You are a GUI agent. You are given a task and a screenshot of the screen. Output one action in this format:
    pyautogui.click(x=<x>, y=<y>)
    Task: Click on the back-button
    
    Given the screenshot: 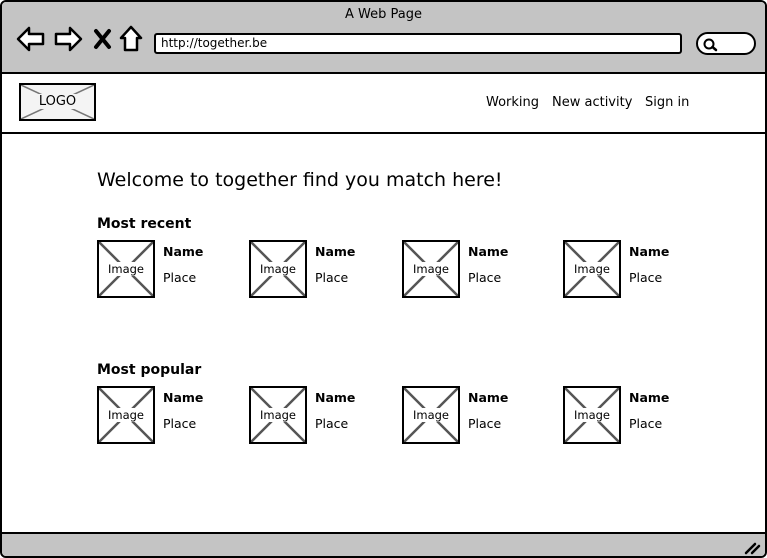 What is the action you would take?
    pyautogui.click(x=31, y=39)
    